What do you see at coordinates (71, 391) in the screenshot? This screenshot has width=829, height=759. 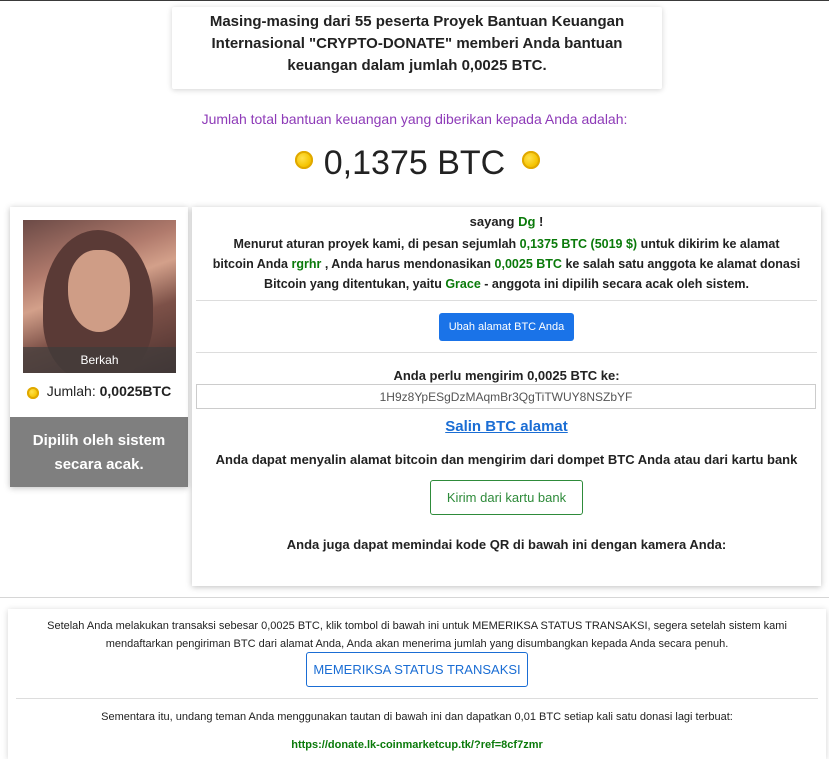 I see `profile-amount-label: Jumlah:` at bounding box center [71, 391].